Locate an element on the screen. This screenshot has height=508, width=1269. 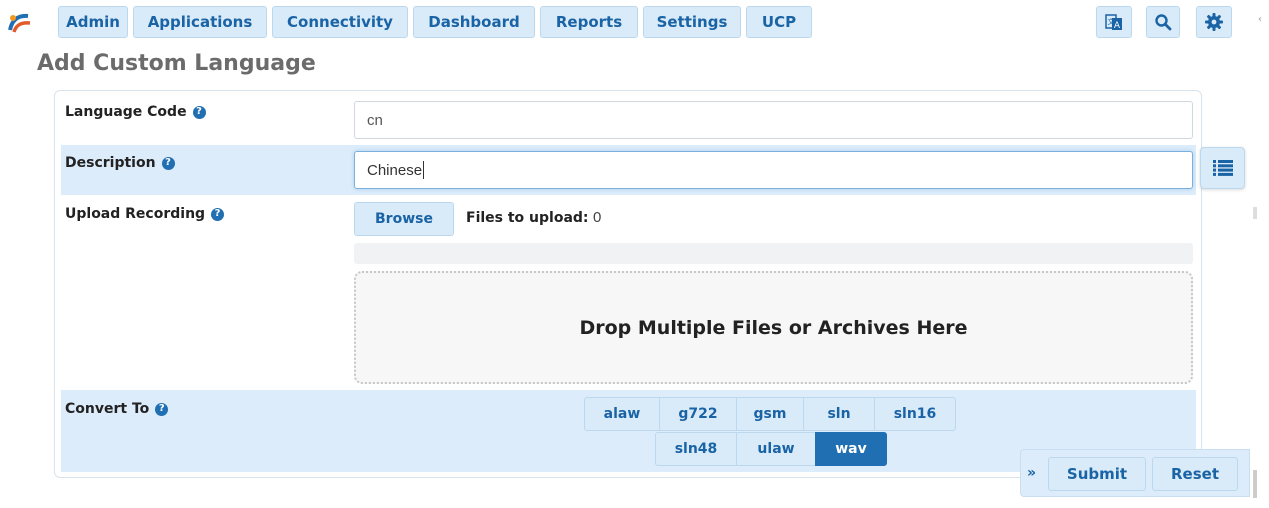
format-sln16: sln16 is located at coordinates (915, 414).